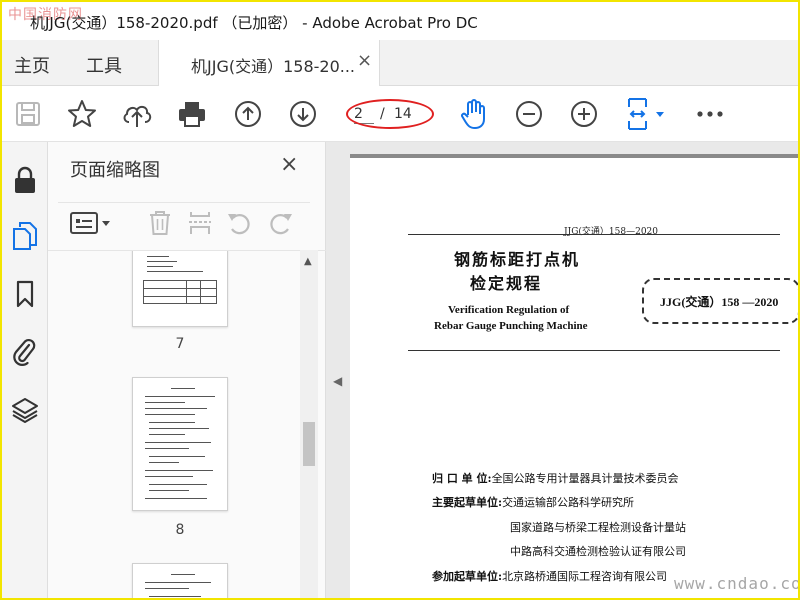 This screenshot has width=800, height=600. Describe the element at coordinates (400, 63) in the screenshot. I see `tab-strip: 主页 工具 机JJG(交通）158-20... ×` at that location.